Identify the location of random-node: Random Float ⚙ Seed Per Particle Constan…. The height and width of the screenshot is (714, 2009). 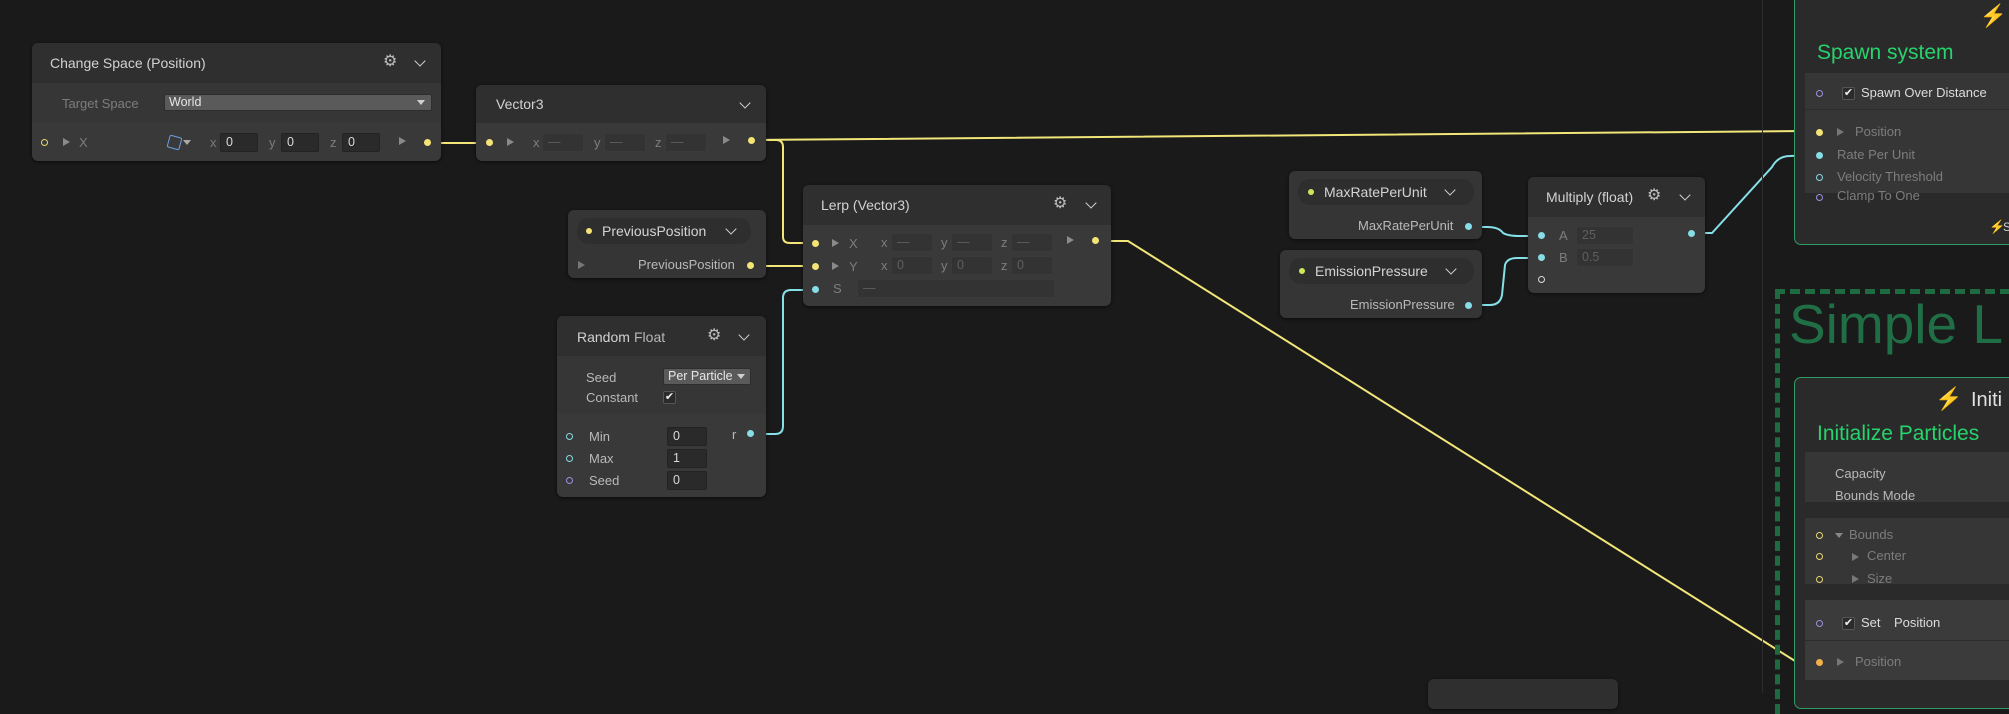
(661, 406).